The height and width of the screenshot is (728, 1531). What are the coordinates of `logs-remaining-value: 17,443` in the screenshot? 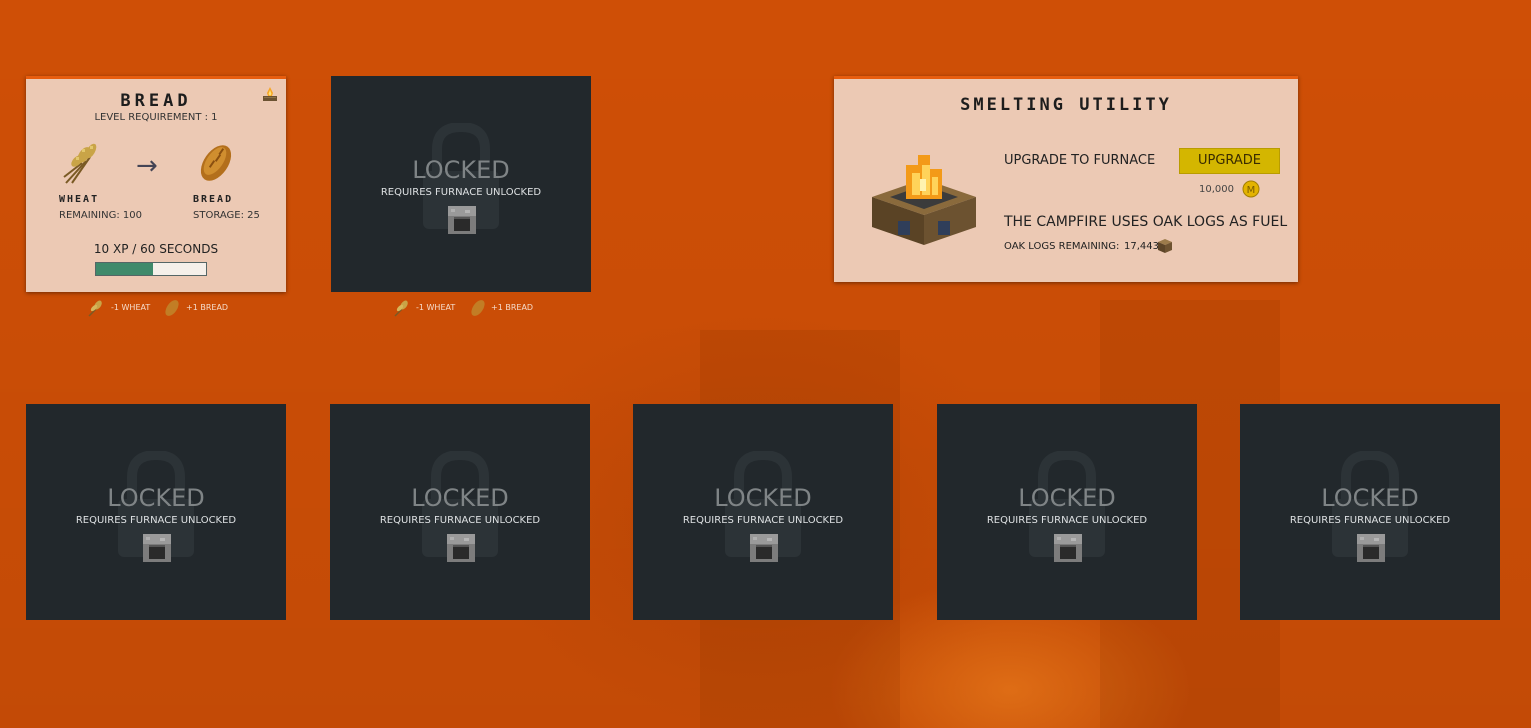 It's located at (1141, 246).